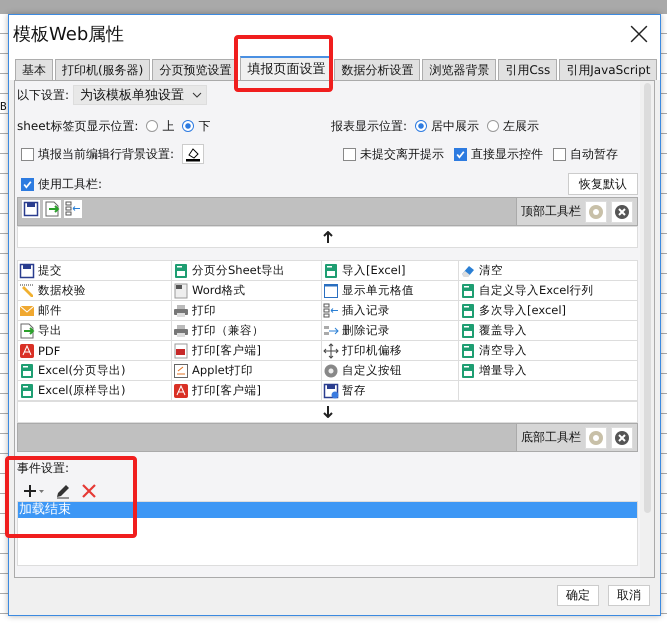 The image size is (667, 623). I want to click on toolbar-button-item: 插入记录, so click(390, 311).